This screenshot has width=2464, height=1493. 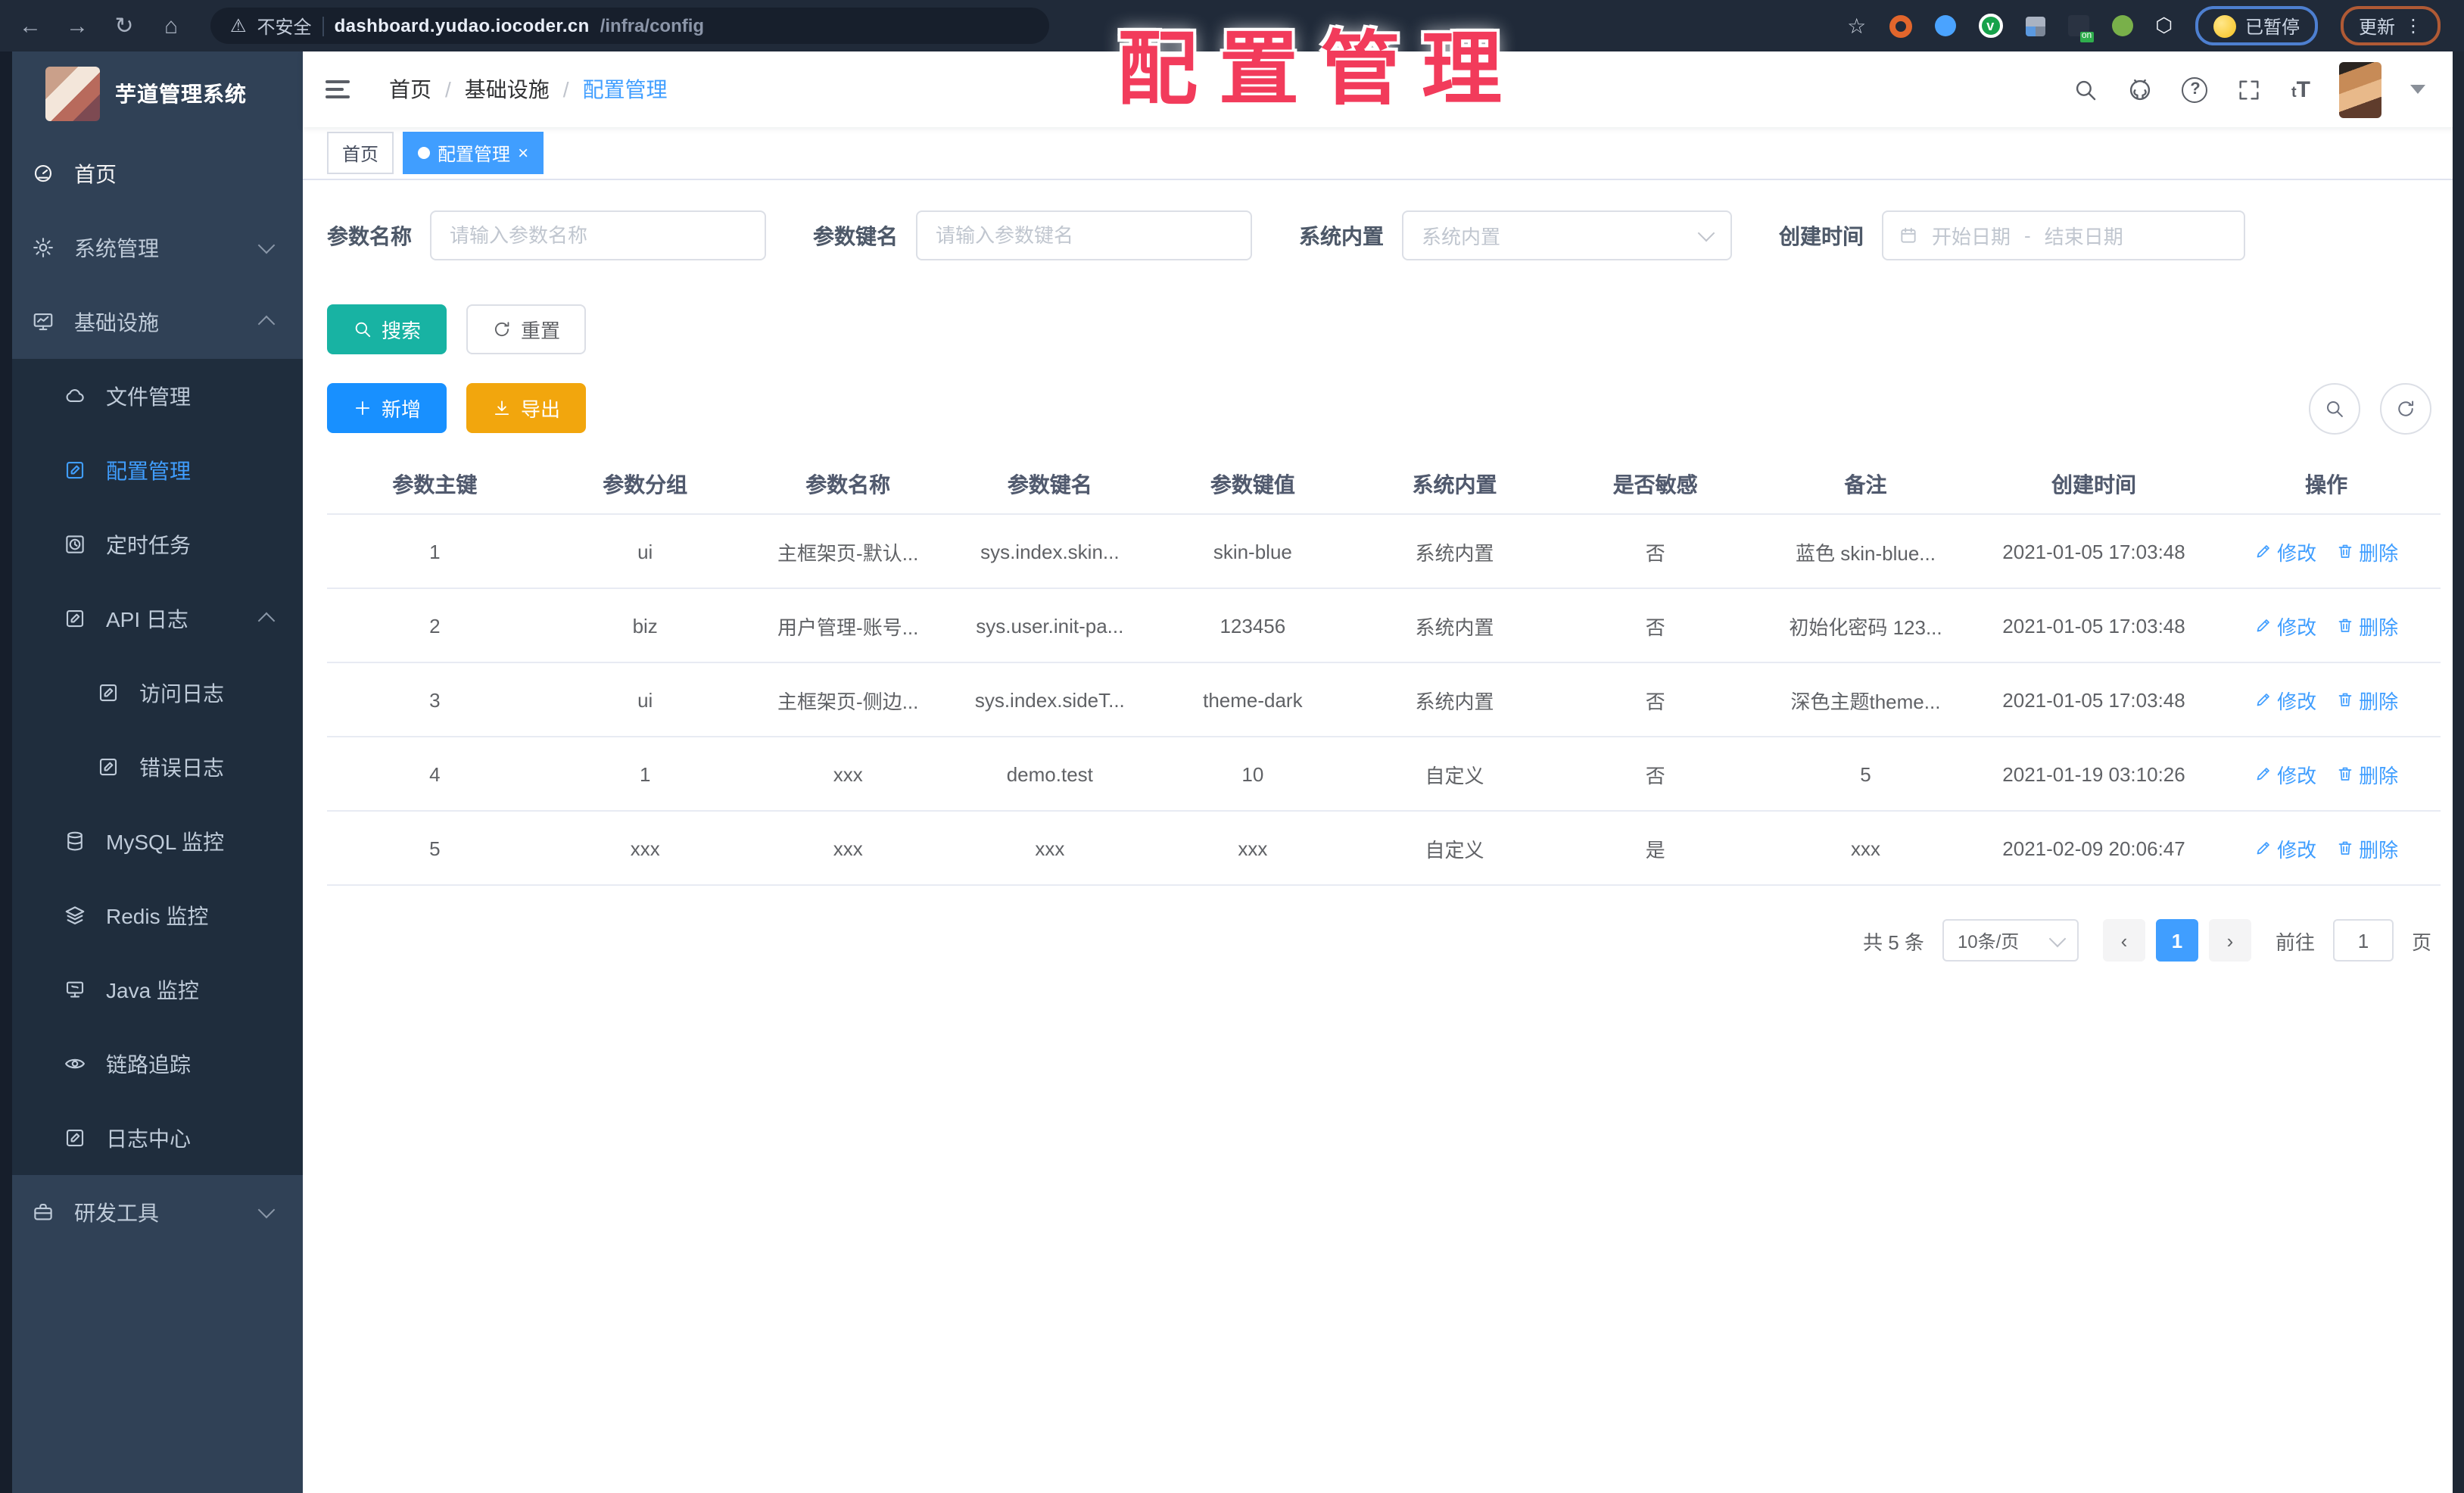 What do you see at coordinates (2458, 772) in the screenshot?
I see `page-scrollbar` at bounding box center [2458, 772].